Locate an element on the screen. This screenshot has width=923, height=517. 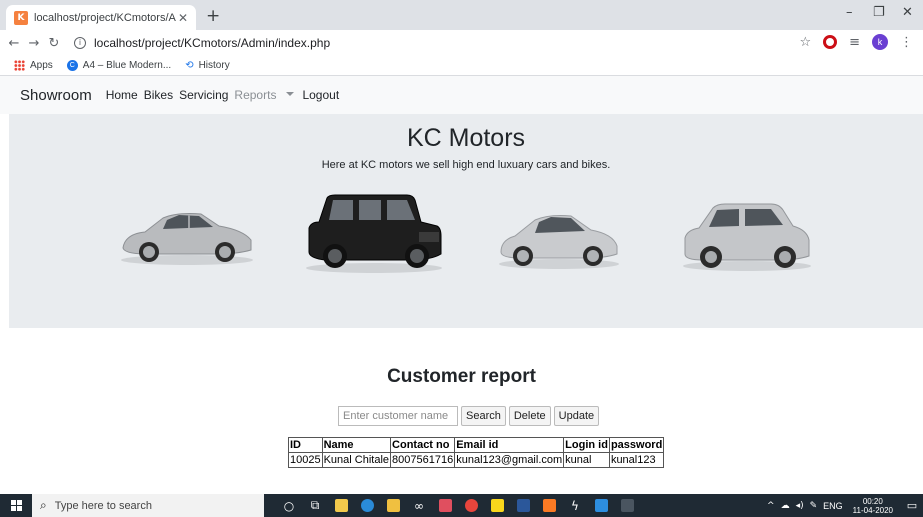
close-window-icon: ✕ is located at coordinates (907, 12).